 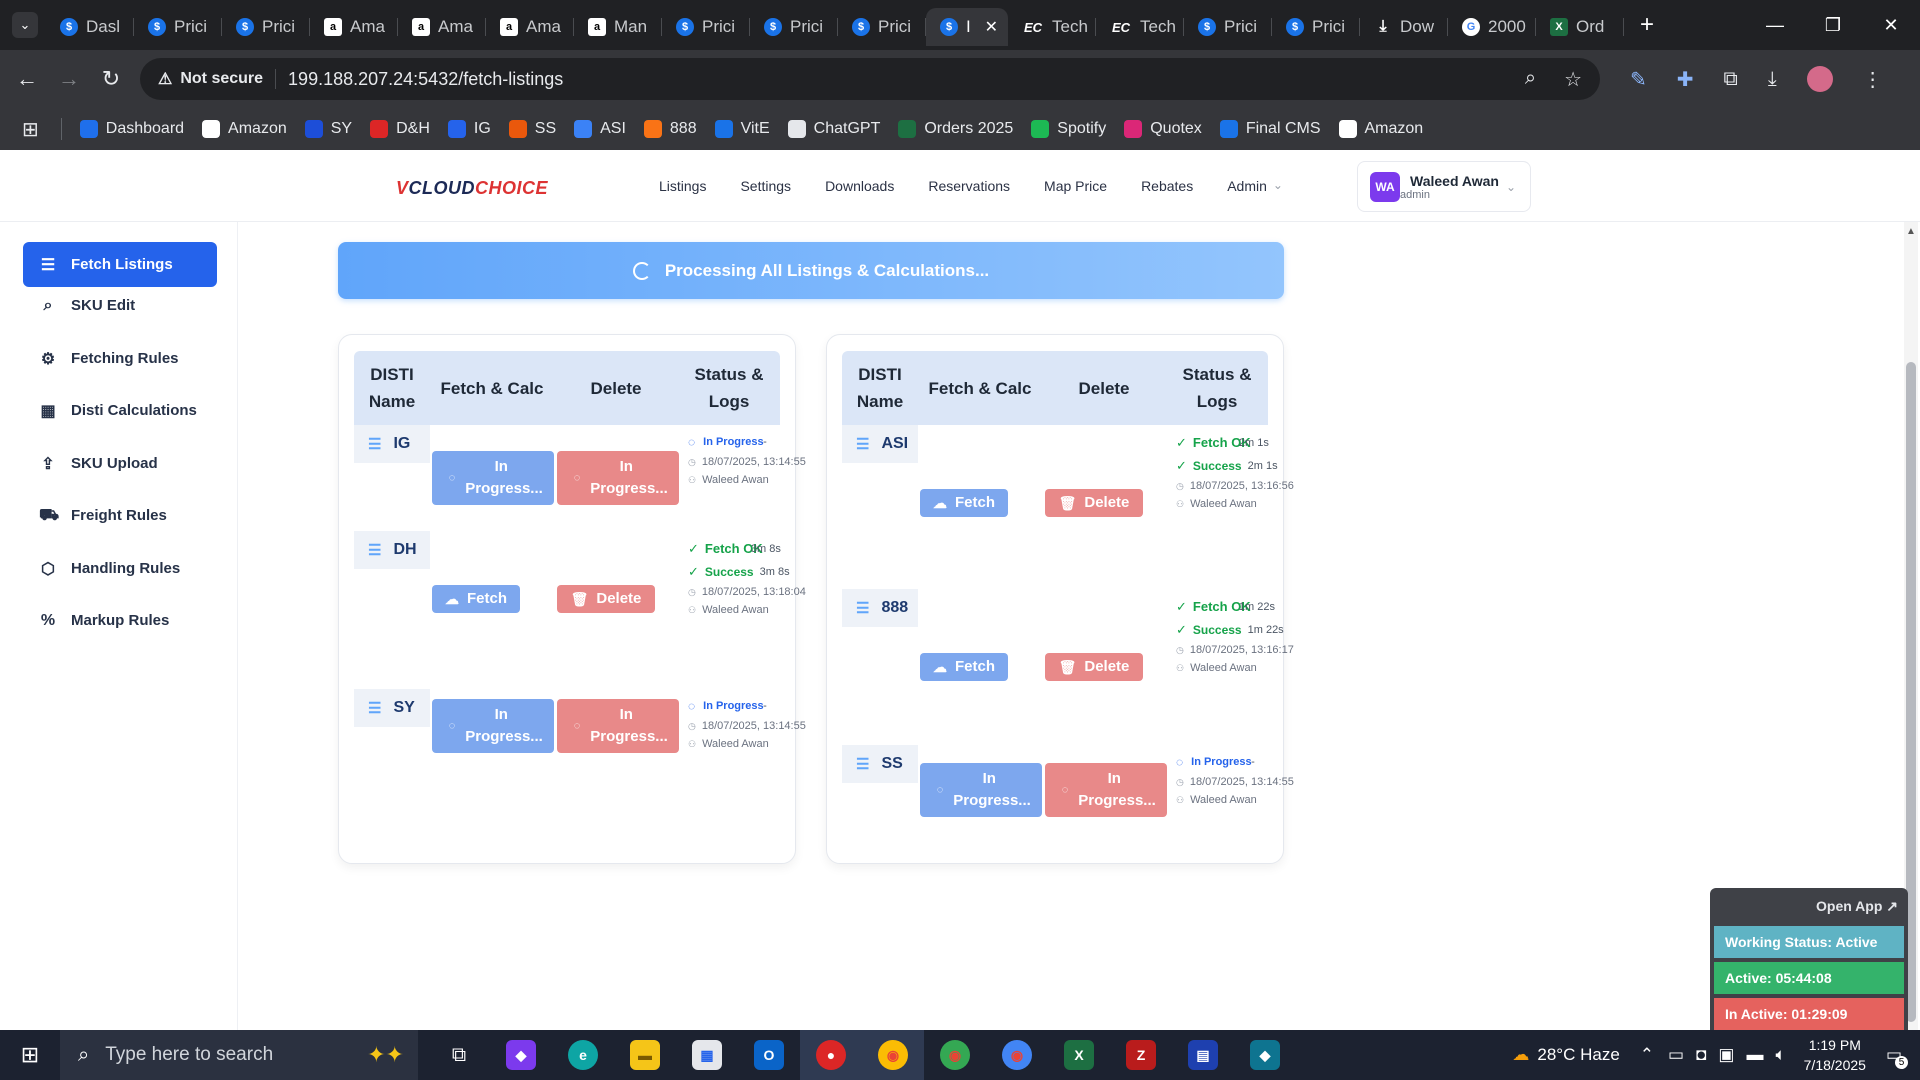 What do you see at coordinates (967, 27) in the screenshot?
I see `browser-tab: $ I ✕` at bounding box center [967, 27].